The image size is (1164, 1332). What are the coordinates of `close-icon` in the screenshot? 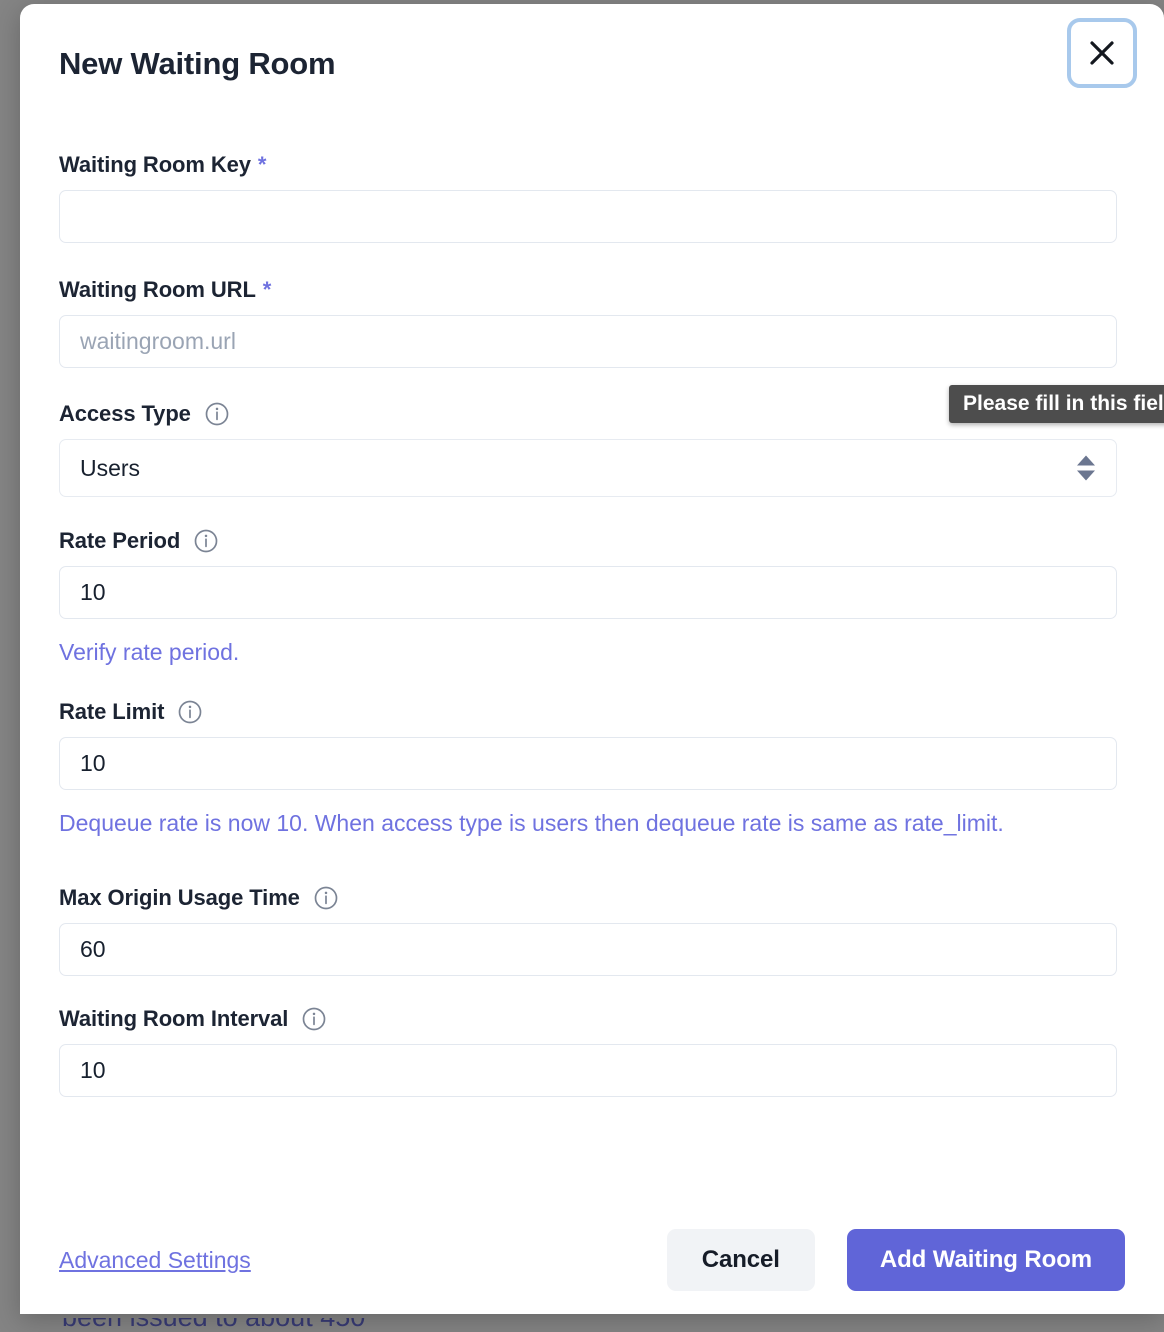 It's located at (1102, 53).